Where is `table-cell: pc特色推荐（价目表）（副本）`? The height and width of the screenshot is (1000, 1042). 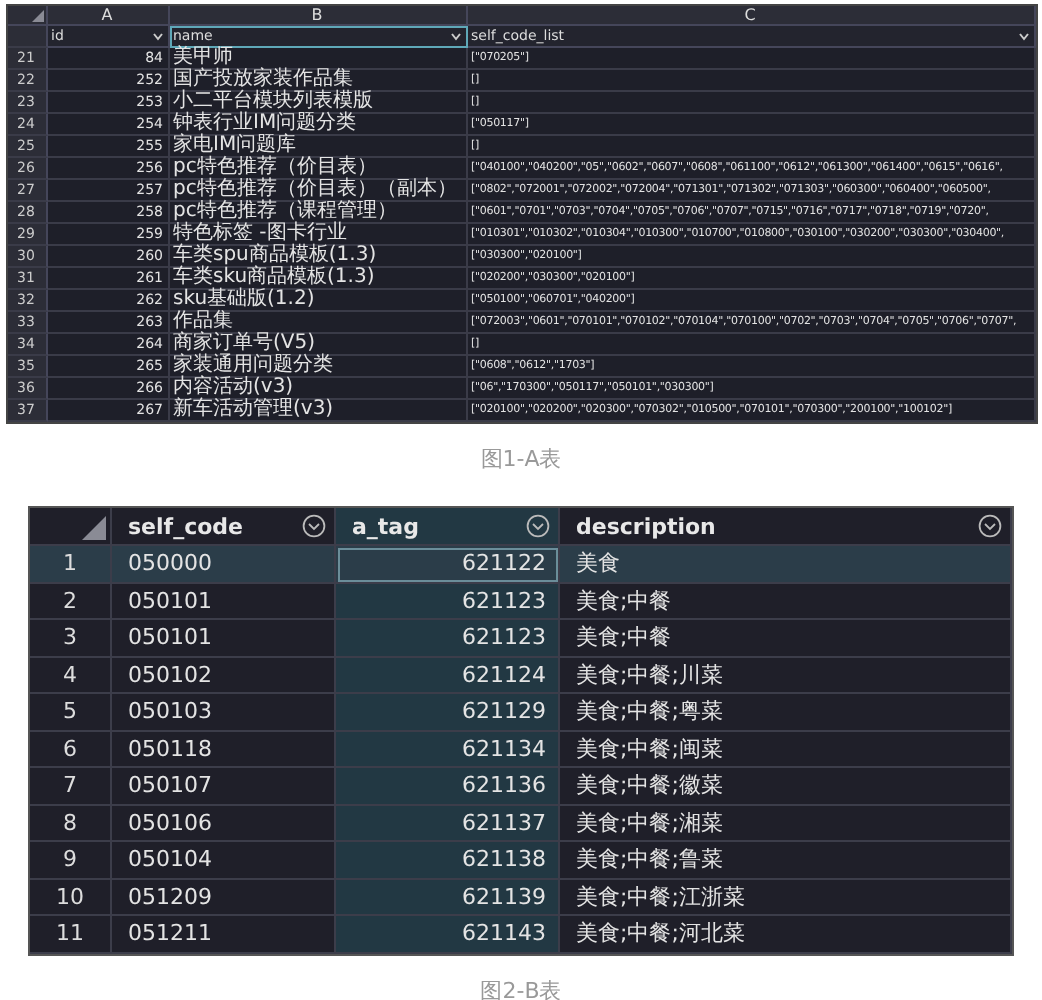
table-cell: pc特色推荐（价目表）（副本） is located at coordinates (318, 191).